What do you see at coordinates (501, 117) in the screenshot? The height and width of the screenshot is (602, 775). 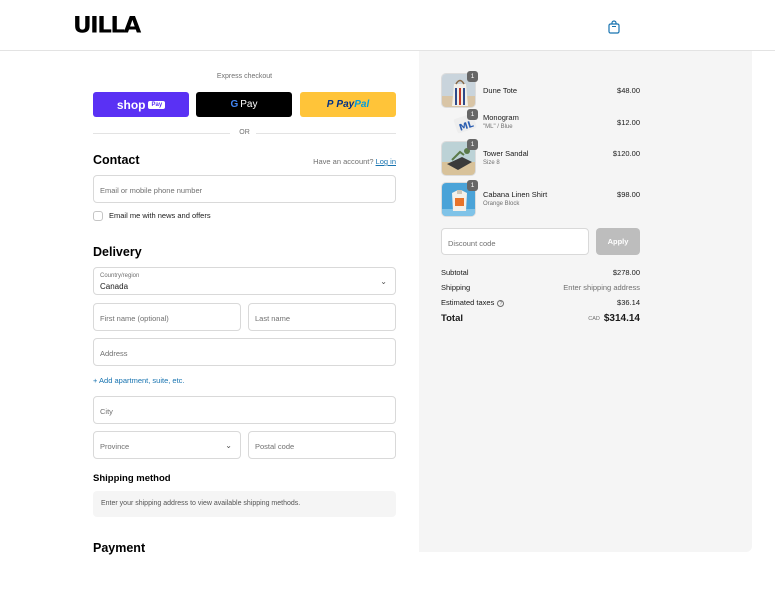 I see `item-name: Monogram` at bounding box center [501, 117].